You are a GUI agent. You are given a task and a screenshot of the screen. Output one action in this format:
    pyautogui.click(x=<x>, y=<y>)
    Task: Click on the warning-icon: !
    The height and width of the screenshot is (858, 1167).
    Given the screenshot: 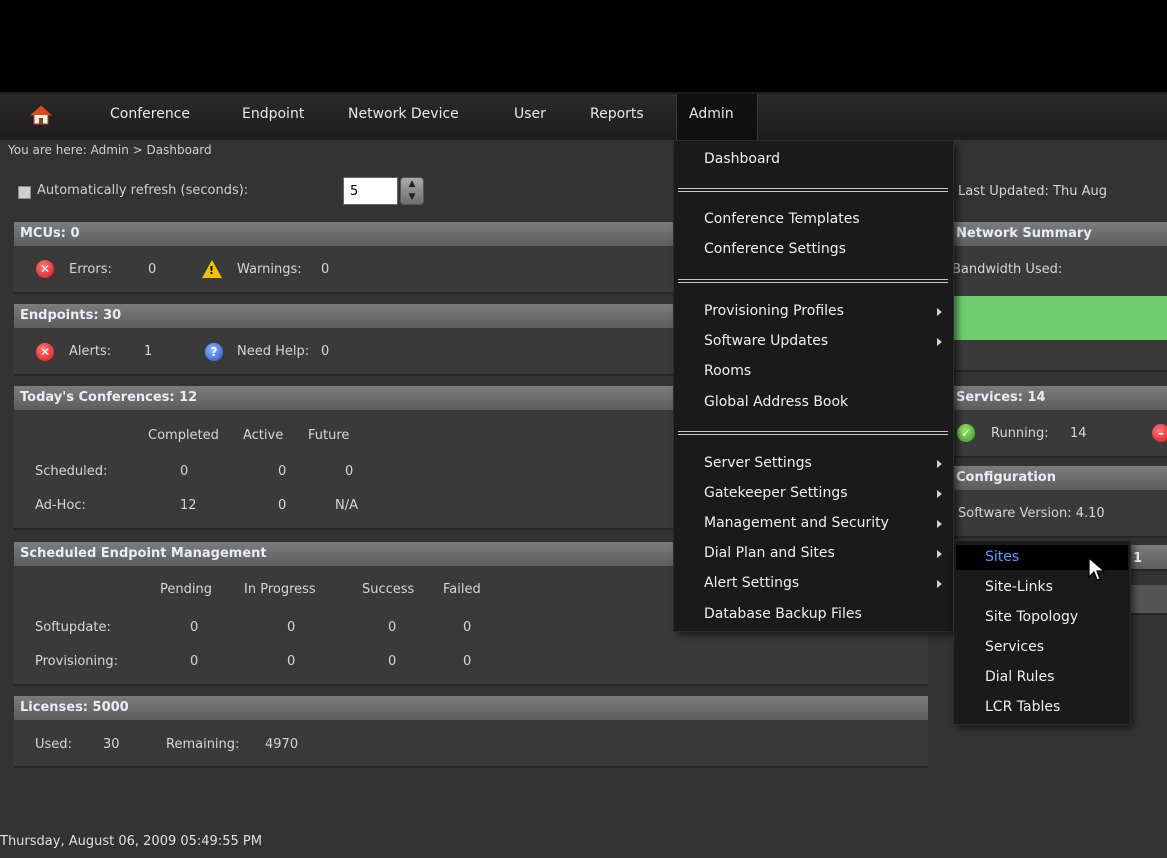 What is the action you would take?
    pyautogui.click(x=212, y=269)
    